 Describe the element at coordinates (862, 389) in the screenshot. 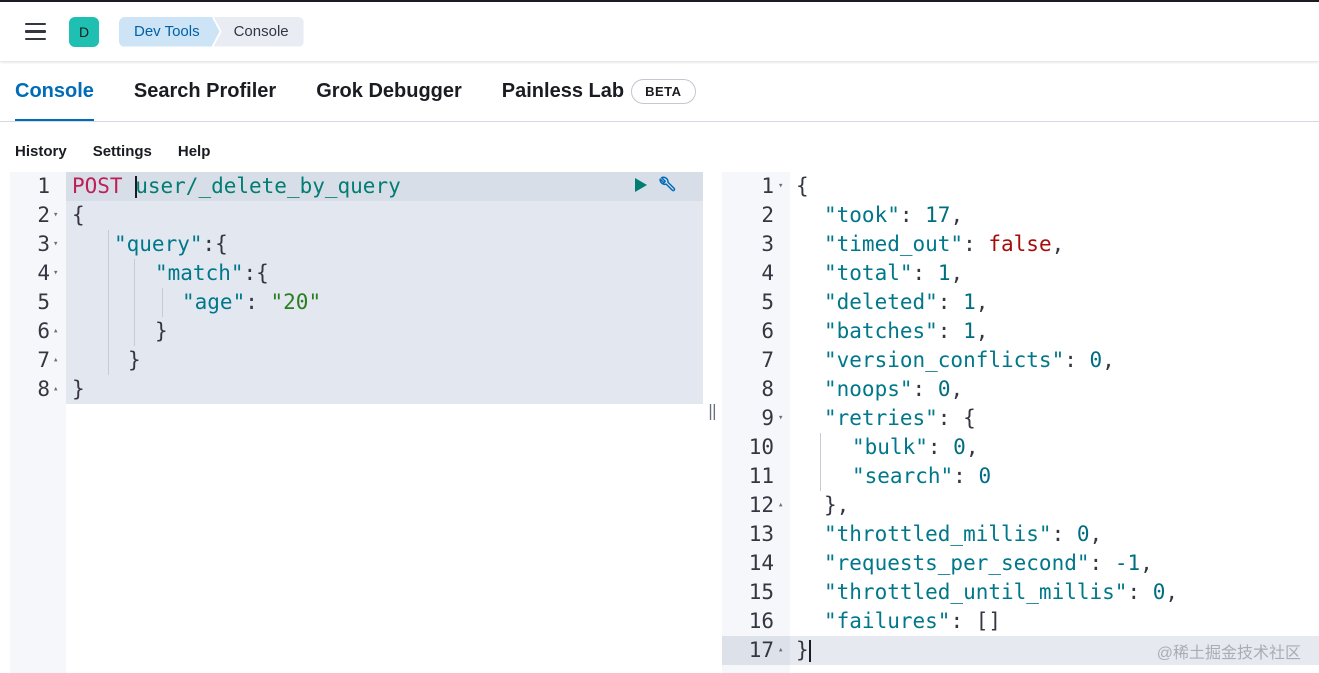

I see `code-line: 8 "noops": 0,` at that location.